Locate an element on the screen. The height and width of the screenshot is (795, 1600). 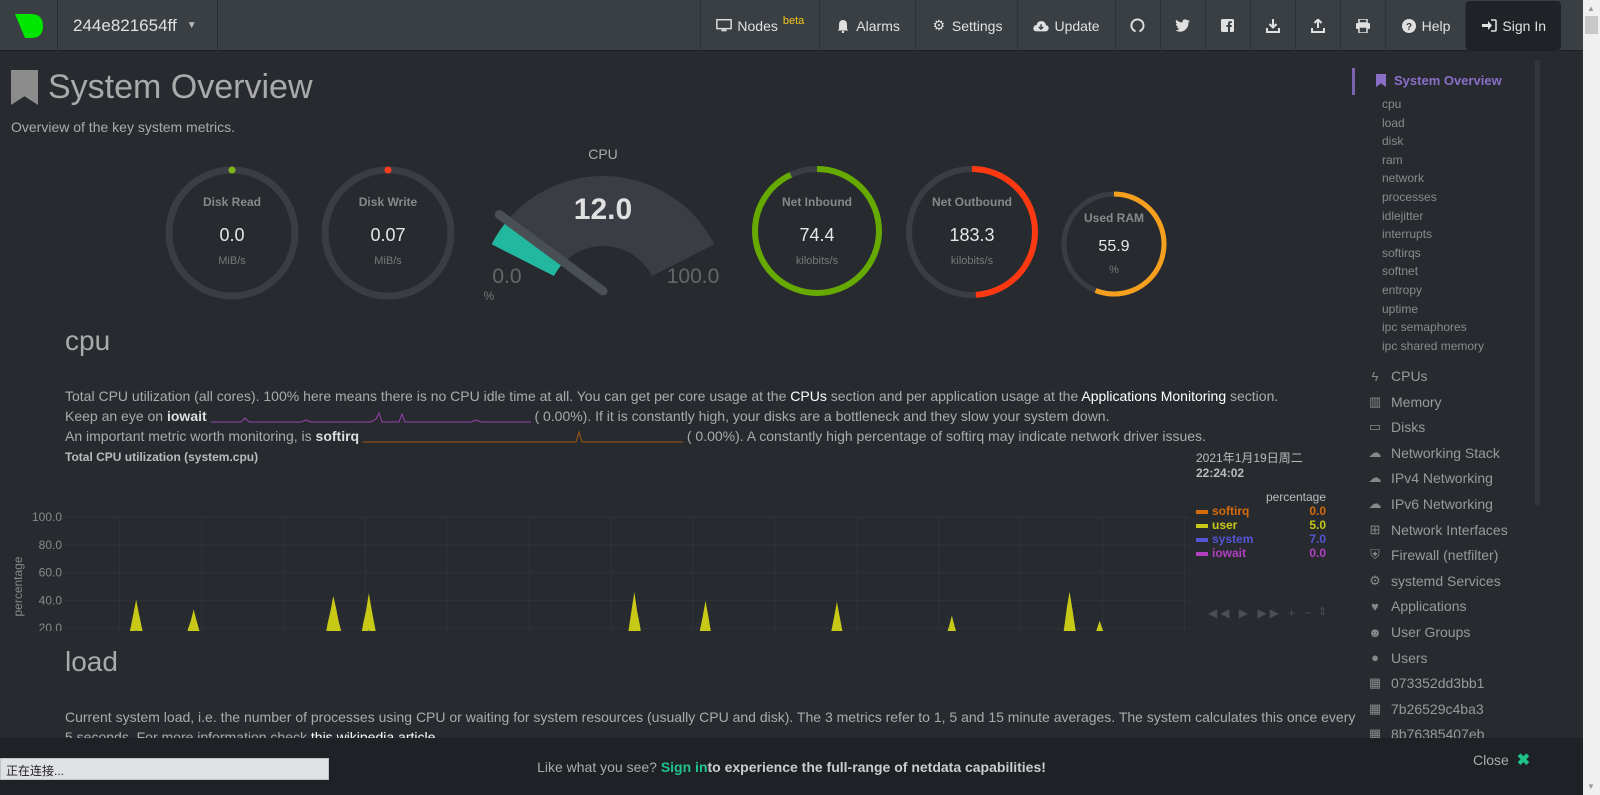
sidebar-sub-entropy: entropy is located at coordinates (1402, 290).